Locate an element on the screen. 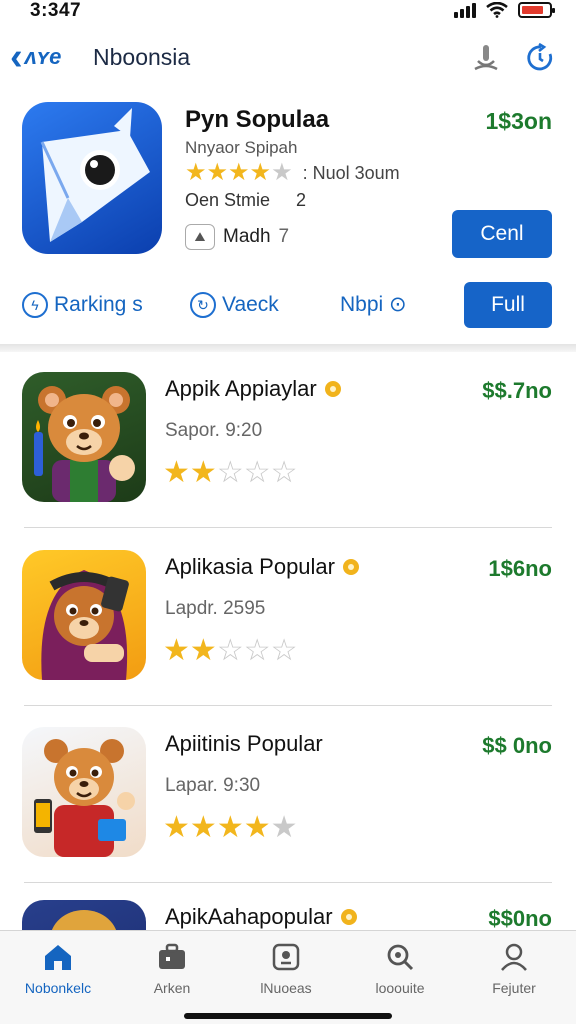 Image resolution: width=576 pixels, height=1024 pixels. status-time: 3:347 is located at coordinates (56, 10).